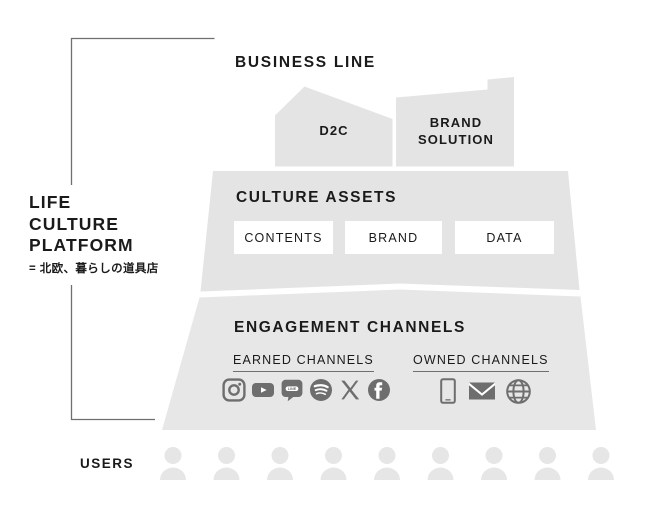 The width and height of the screenshot is (650, 523). Describe the element at coordinates (456, 131) in the screenshot. I see `brand-solution-label: BRAND SOLUTION` at that location.